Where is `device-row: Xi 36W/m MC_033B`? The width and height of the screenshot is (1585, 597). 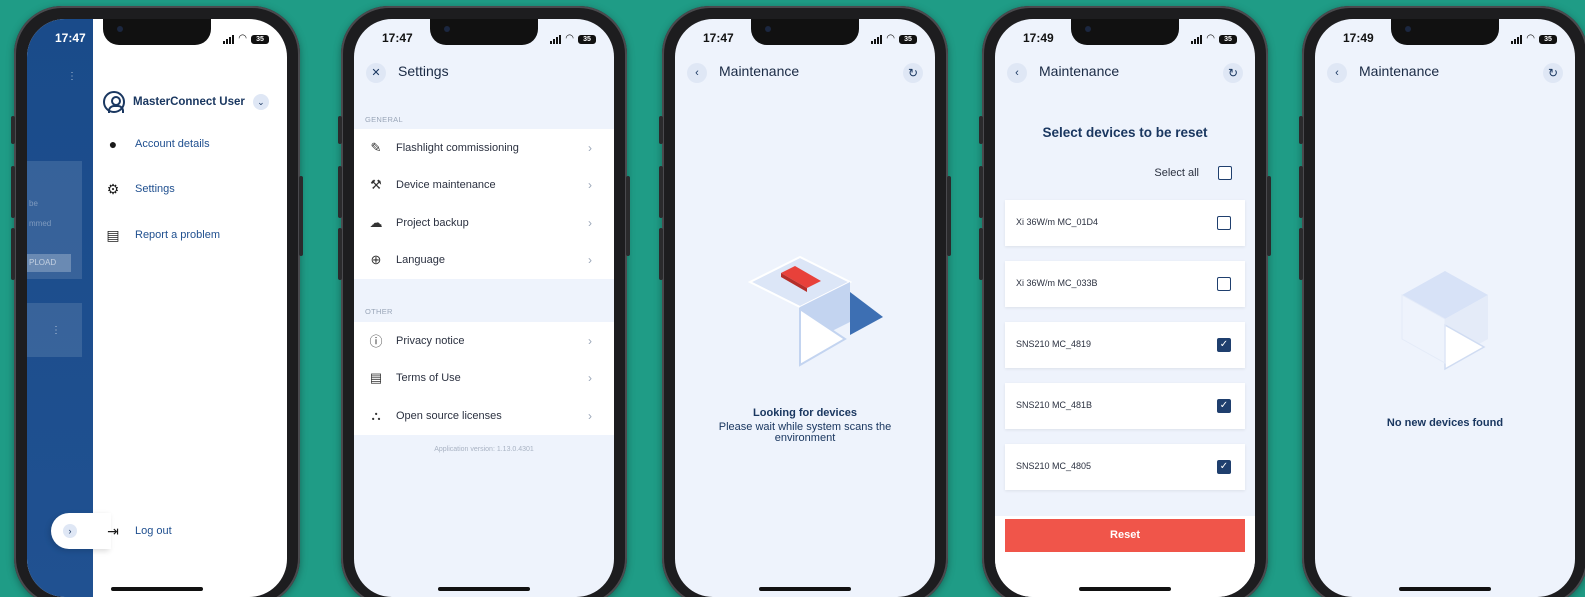 device-row: Xi 36W/m MC_033B is located at coordinates (1125, 284).